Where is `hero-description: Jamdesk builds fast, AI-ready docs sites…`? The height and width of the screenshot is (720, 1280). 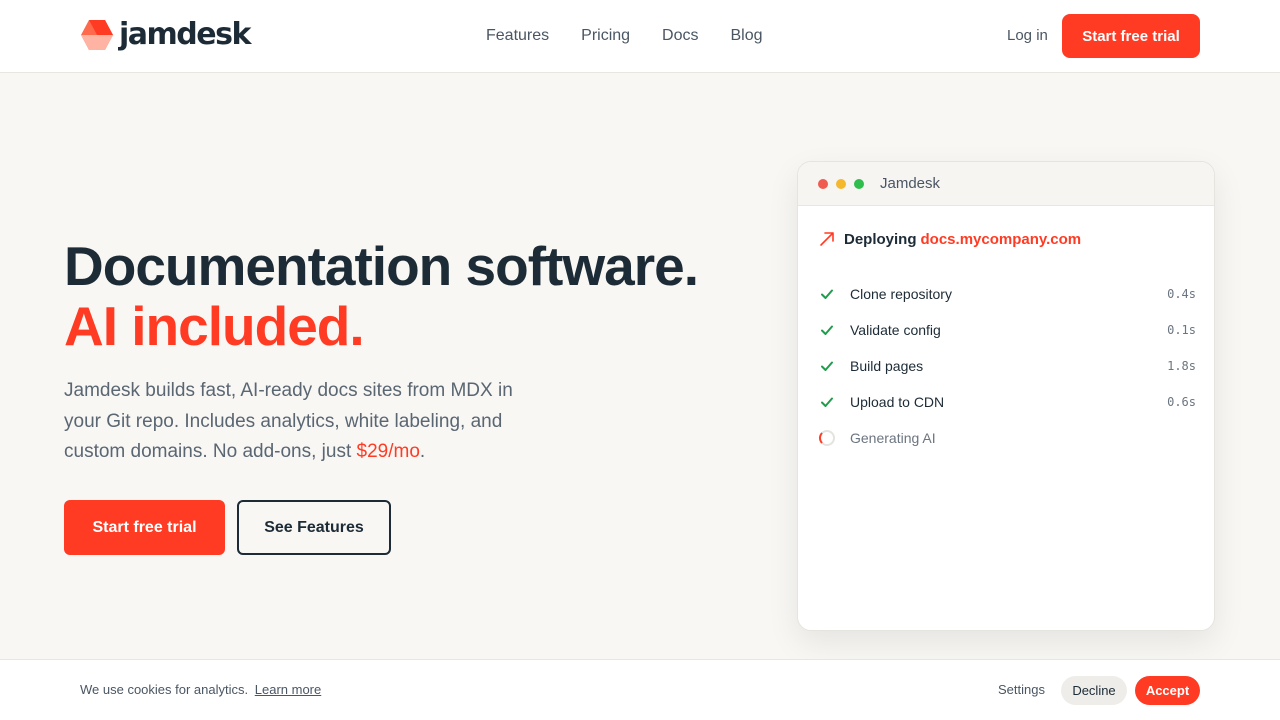
hero-description: Jamdesk builds fast, AI-ready docs sites… is located at coordinates (304, 422).